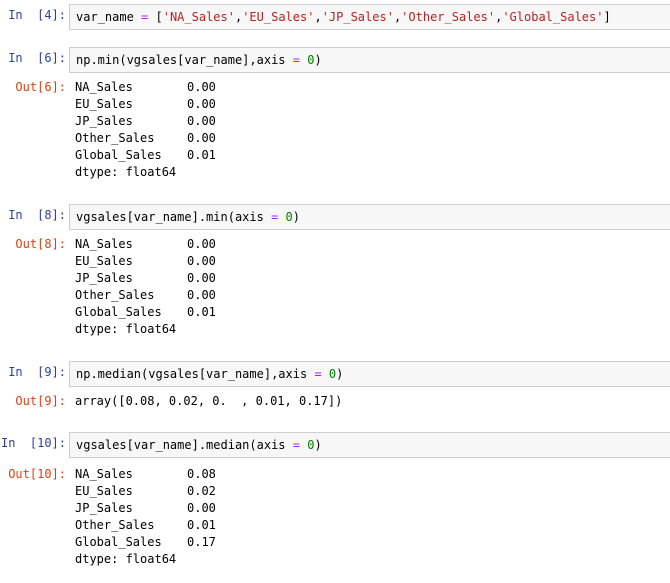  What do you see at coordinates (201, 542) in the screenshot?
I see `series-value: 0.17` at bounding box center [201, 542].